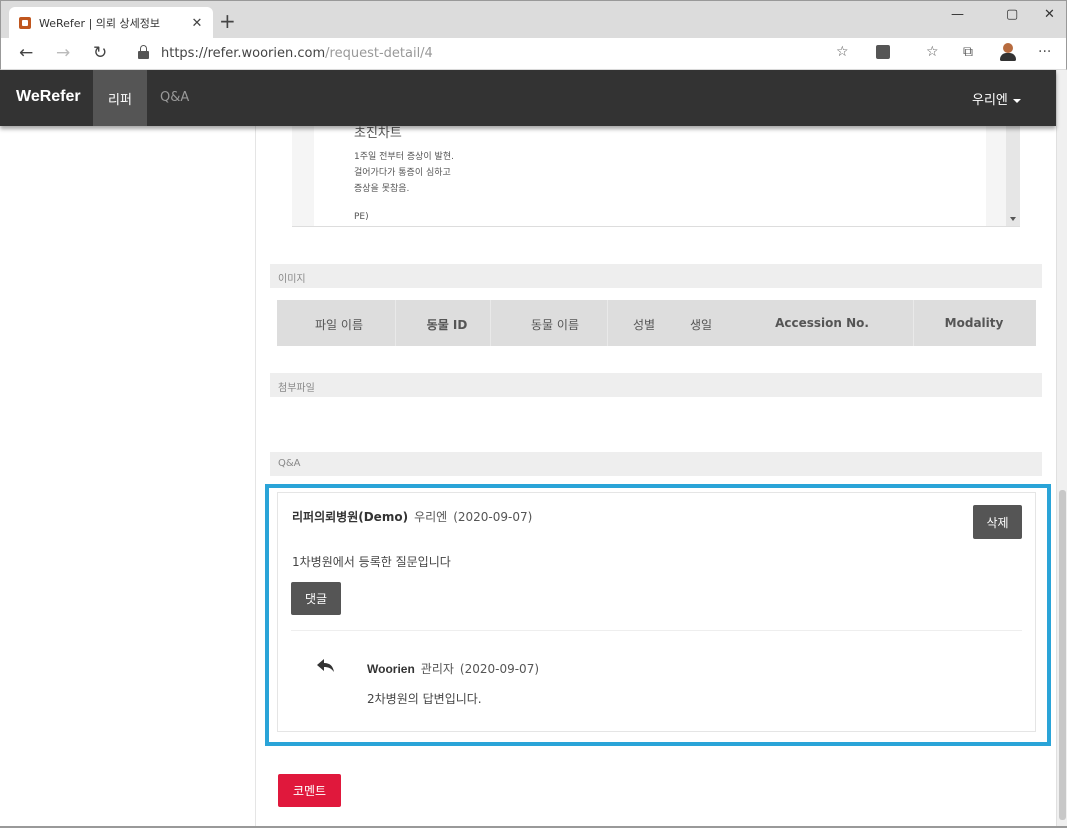 The image size is (1067, 828). I want to click on collections-icon: ⧉, so click(968, 52).